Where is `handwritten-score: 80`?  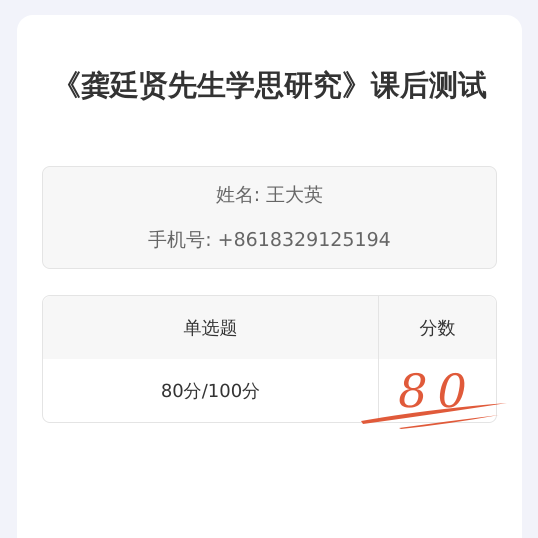
handwritten-score: 80 is located at coordinates (437, 391).